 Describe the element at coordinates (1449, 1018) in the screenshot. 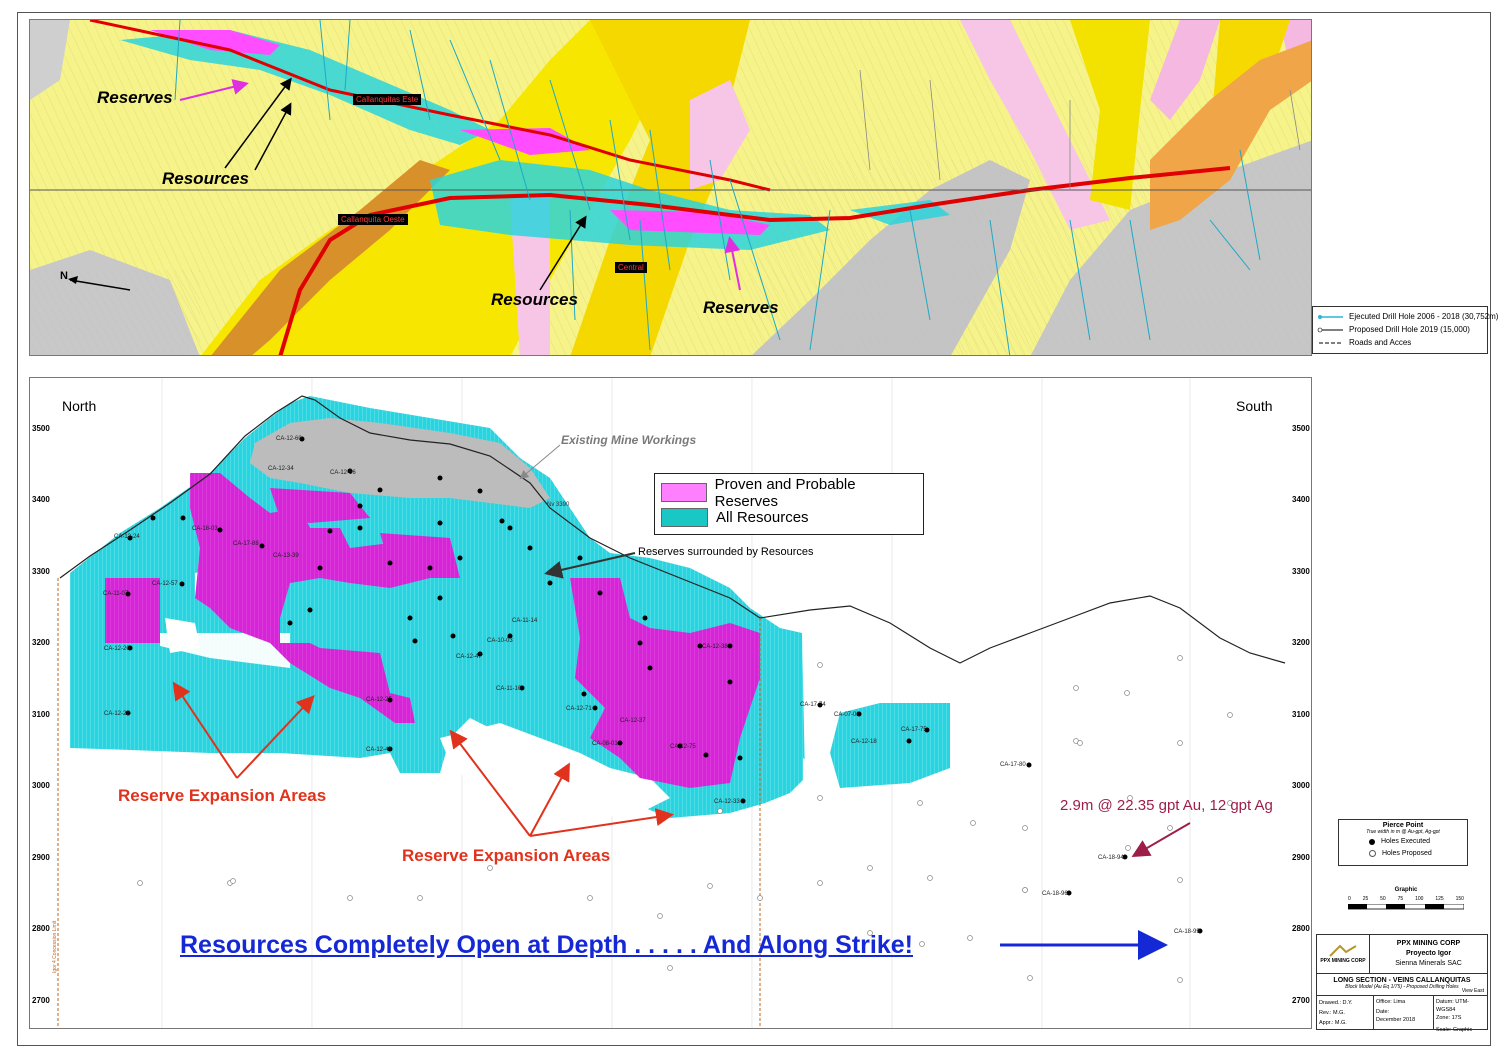

I see `zone: Zone: 17S` at that location.